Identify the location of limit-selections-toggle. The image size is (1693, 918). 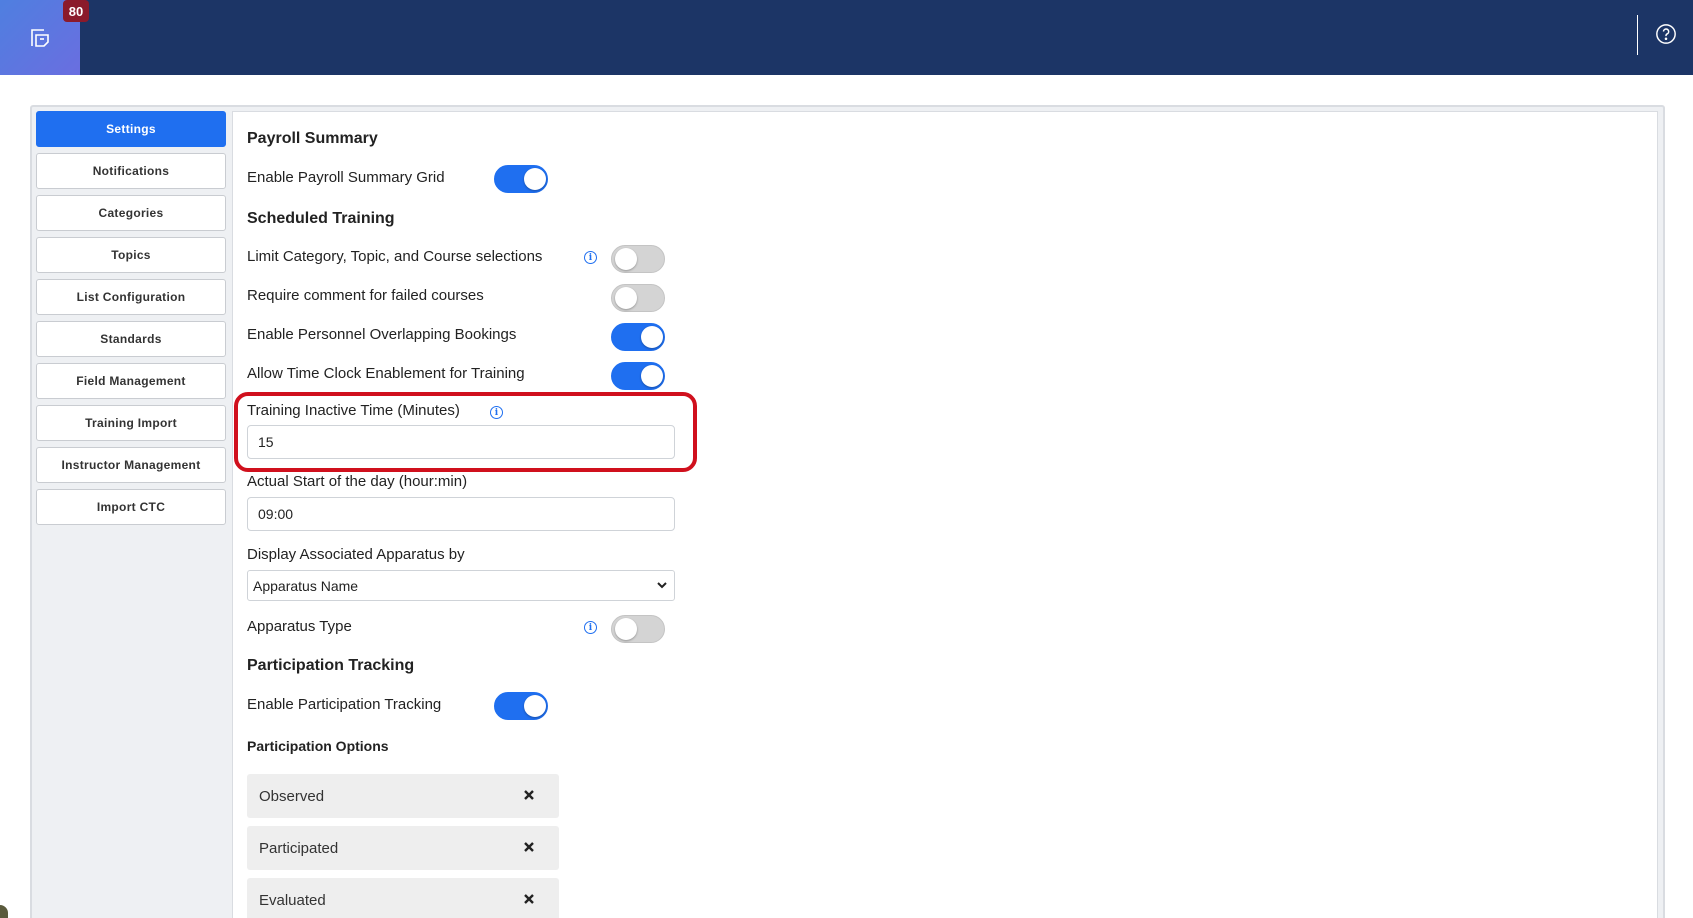
(638, 259).